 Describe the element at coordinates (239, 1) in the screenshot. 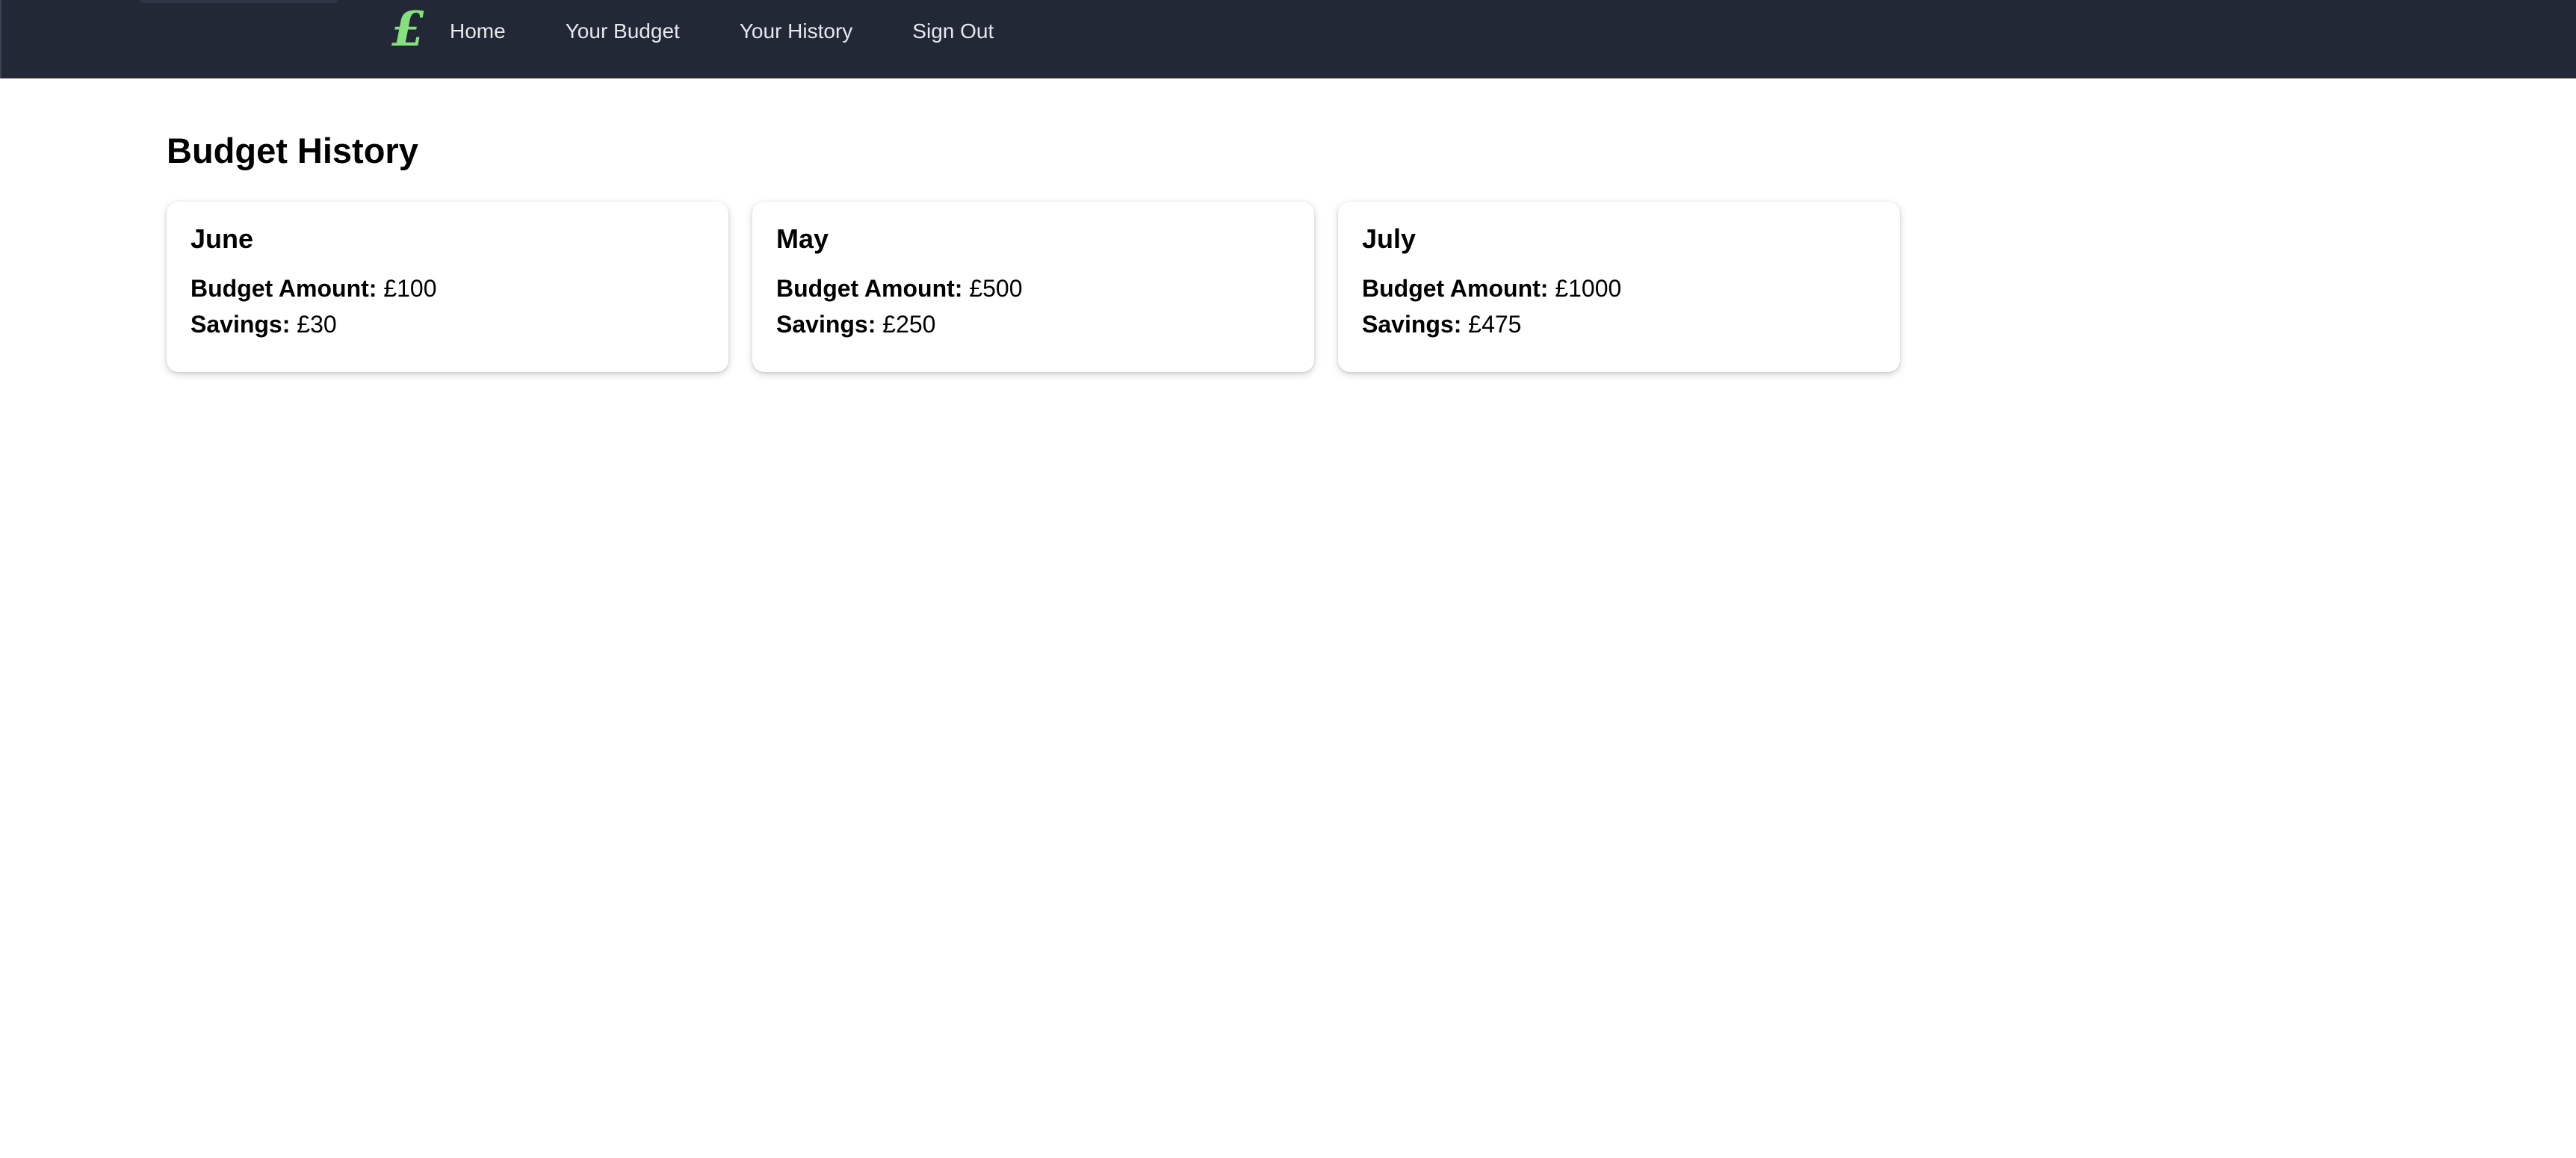

I see `navbar-tab-shadow` at that location.